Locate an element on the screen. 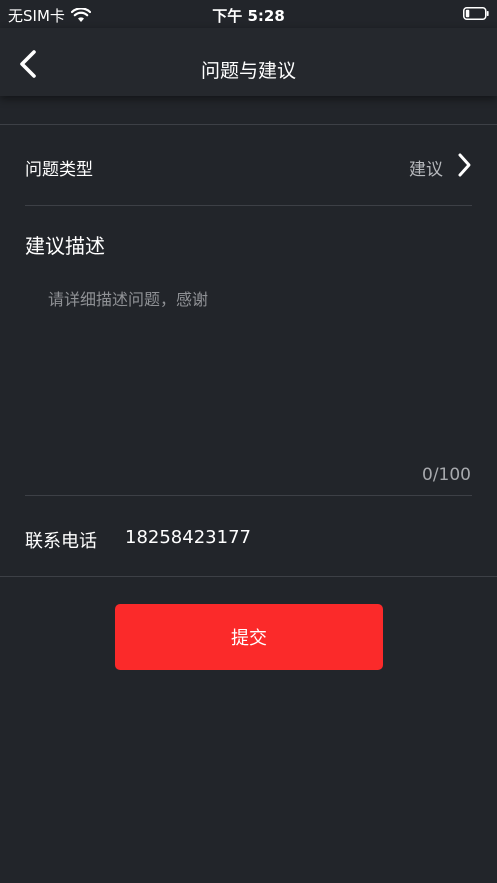 Image resolution: width=497 pixels, height=883 pixels. navigation-bar: 问题与建议 is located at coordinates (248, 62).